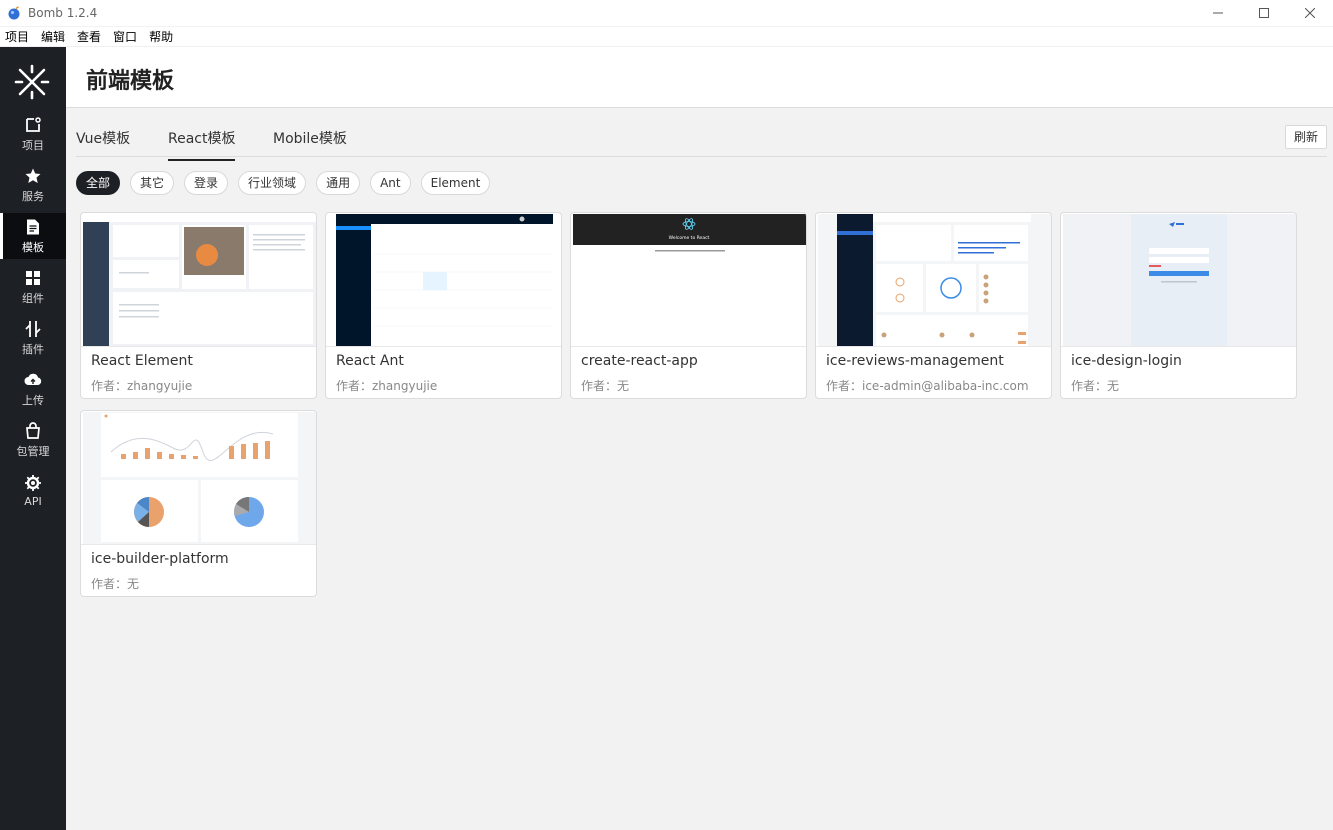  What do you see at coordinates (689, 238) in the screenshot?
I see `welcome-text: Welcome to React` at bounding box center [689, 238].